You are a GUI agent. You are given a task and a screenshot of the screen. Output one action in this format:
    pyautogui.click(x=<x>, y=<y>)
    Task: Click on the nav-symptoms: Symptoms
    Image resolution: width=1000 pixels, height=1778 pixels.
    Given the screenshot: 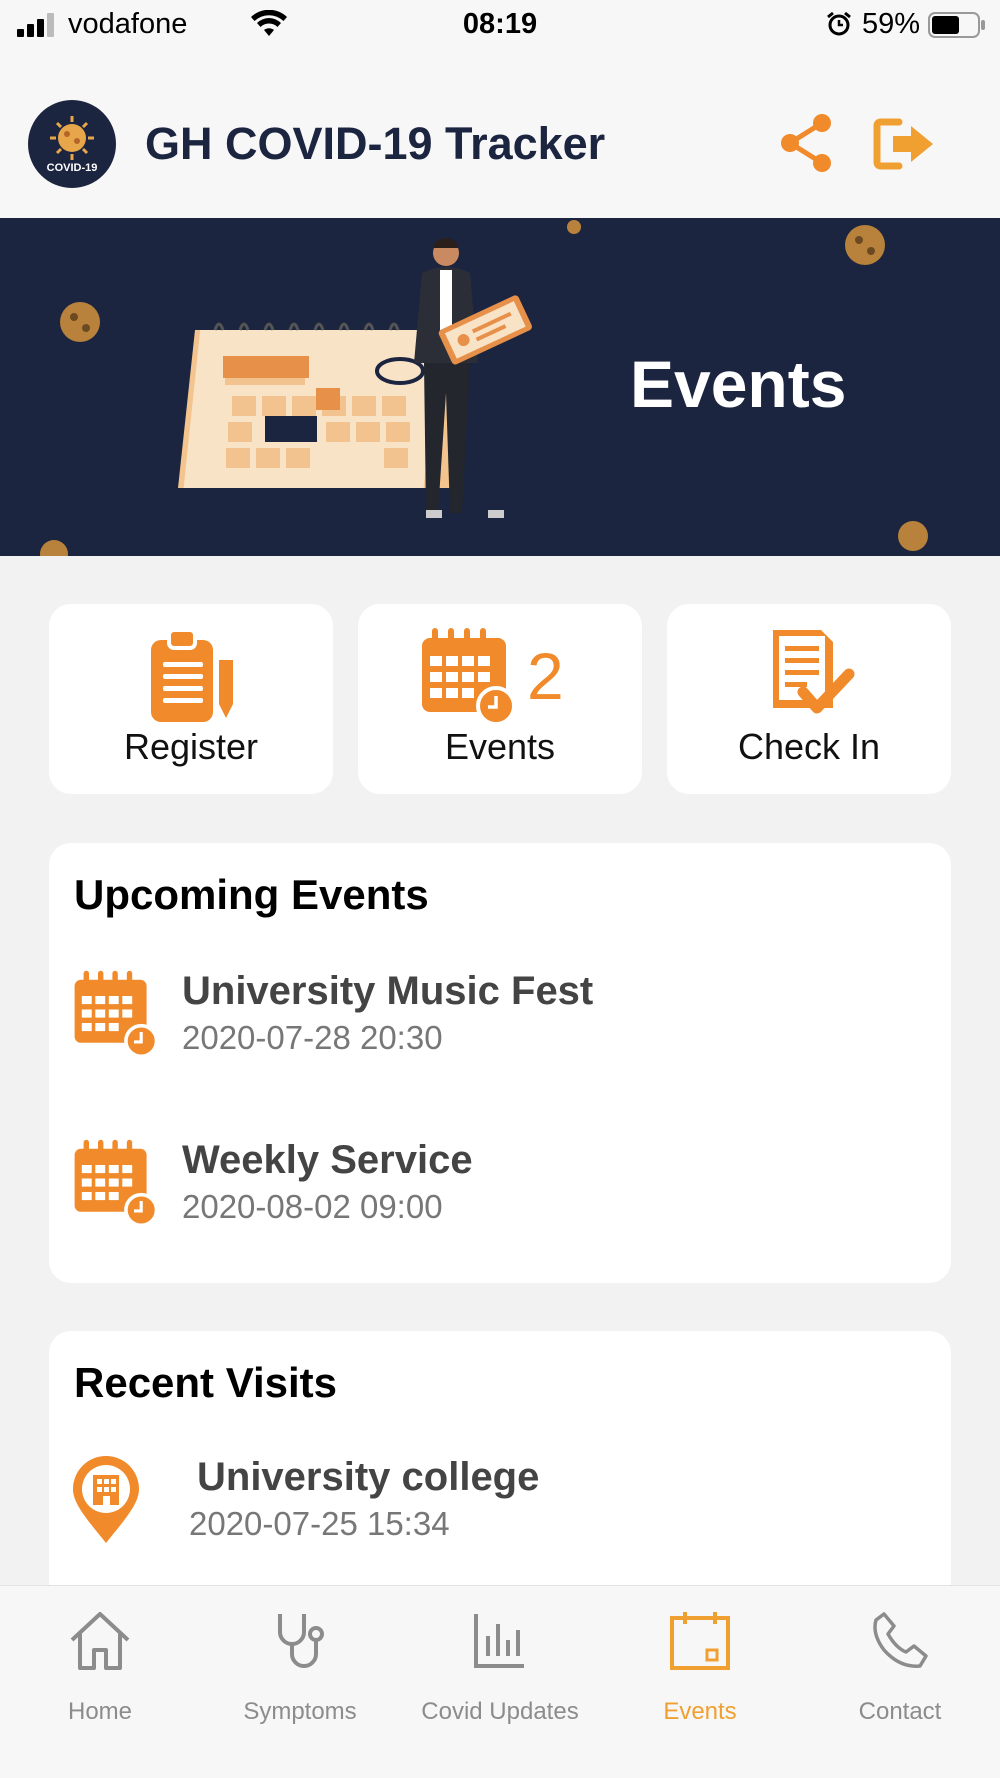 What is the action you would take?
    pyautogui.click(x=300, y=1666)
    